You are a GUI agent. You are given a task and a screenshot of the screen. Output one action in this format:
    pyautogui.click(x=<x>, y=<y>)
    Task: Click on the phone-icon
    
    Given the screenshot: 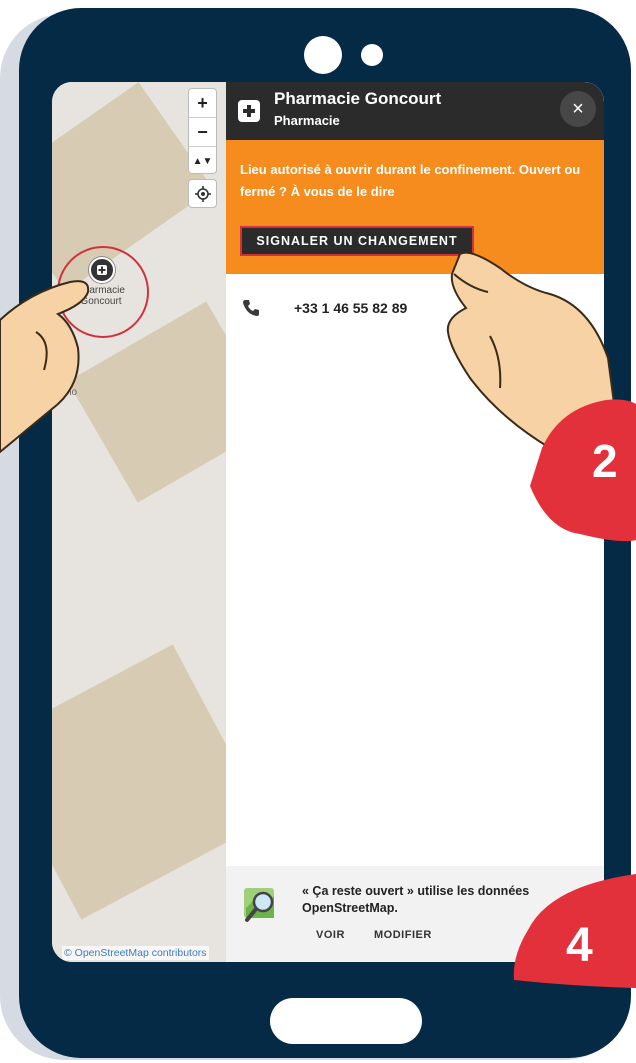 What is the action you would take?
    pyautogui.click(x=251, y=308)
    